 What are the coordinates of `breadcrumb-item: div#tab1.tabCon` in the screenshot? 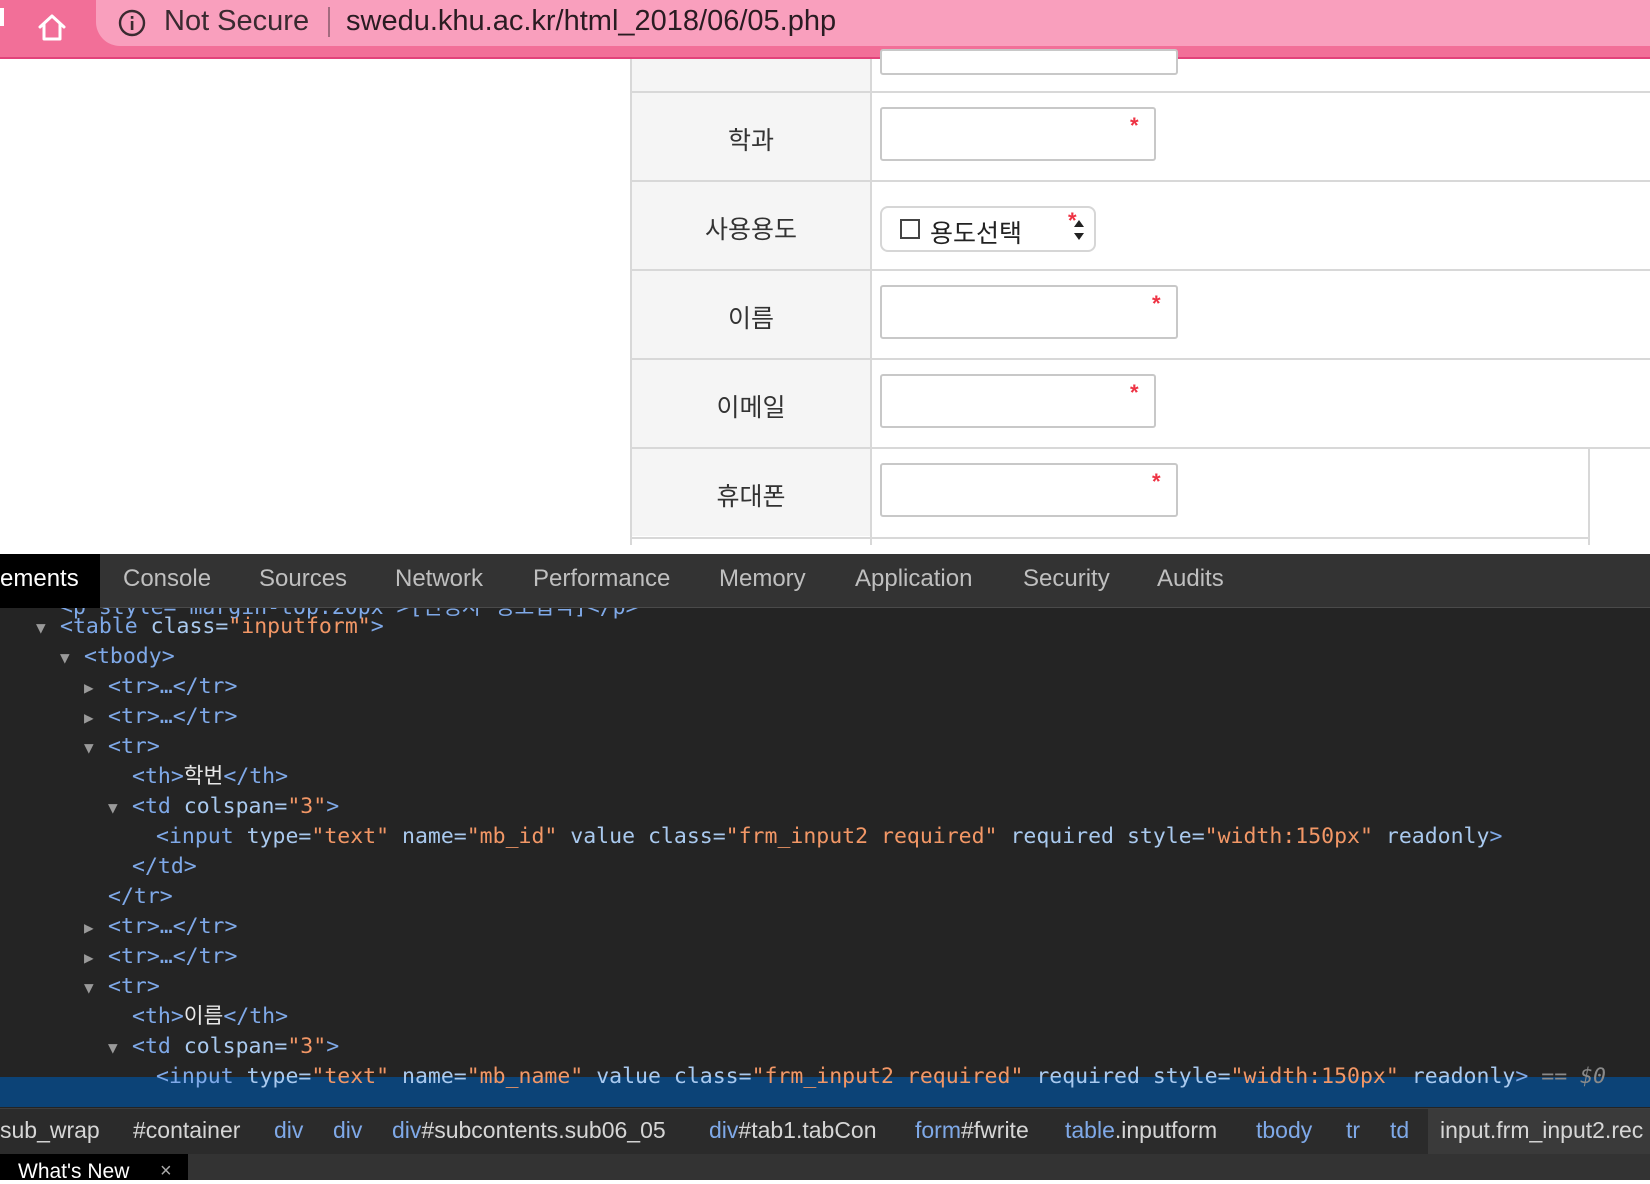 It's located at (793, 1130).